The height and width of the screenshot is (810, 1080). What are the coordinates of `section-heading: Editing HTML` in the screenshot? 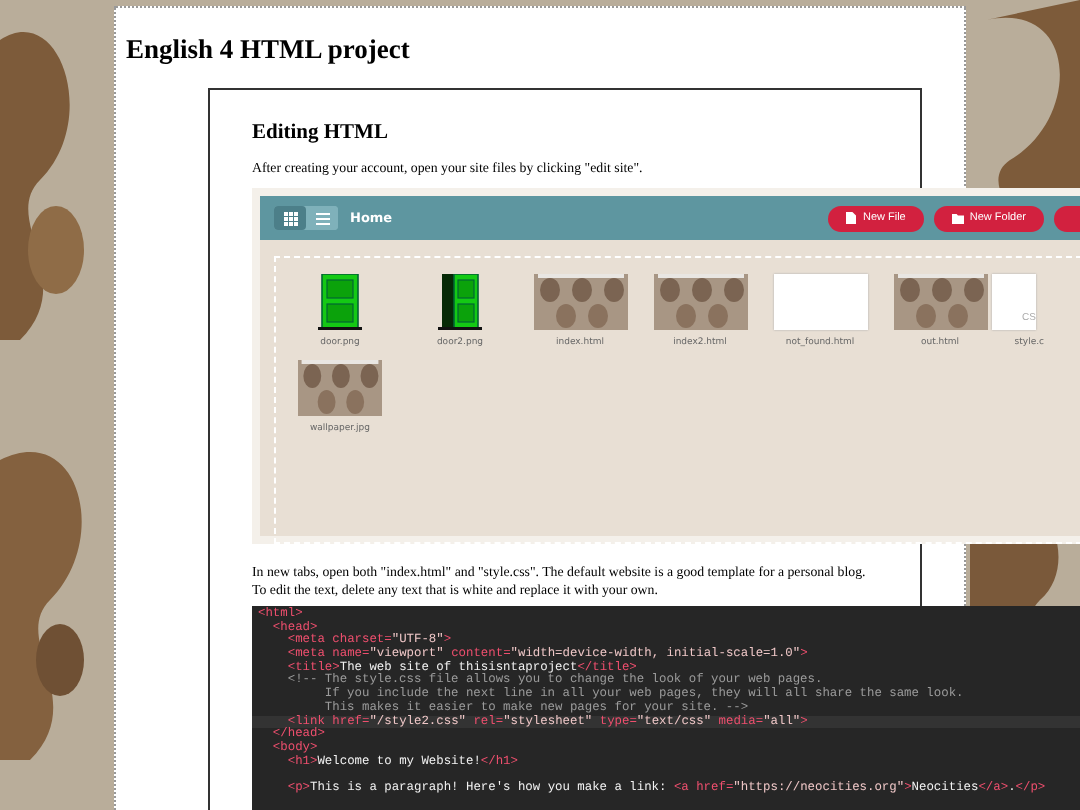 It's located at (321, 133).